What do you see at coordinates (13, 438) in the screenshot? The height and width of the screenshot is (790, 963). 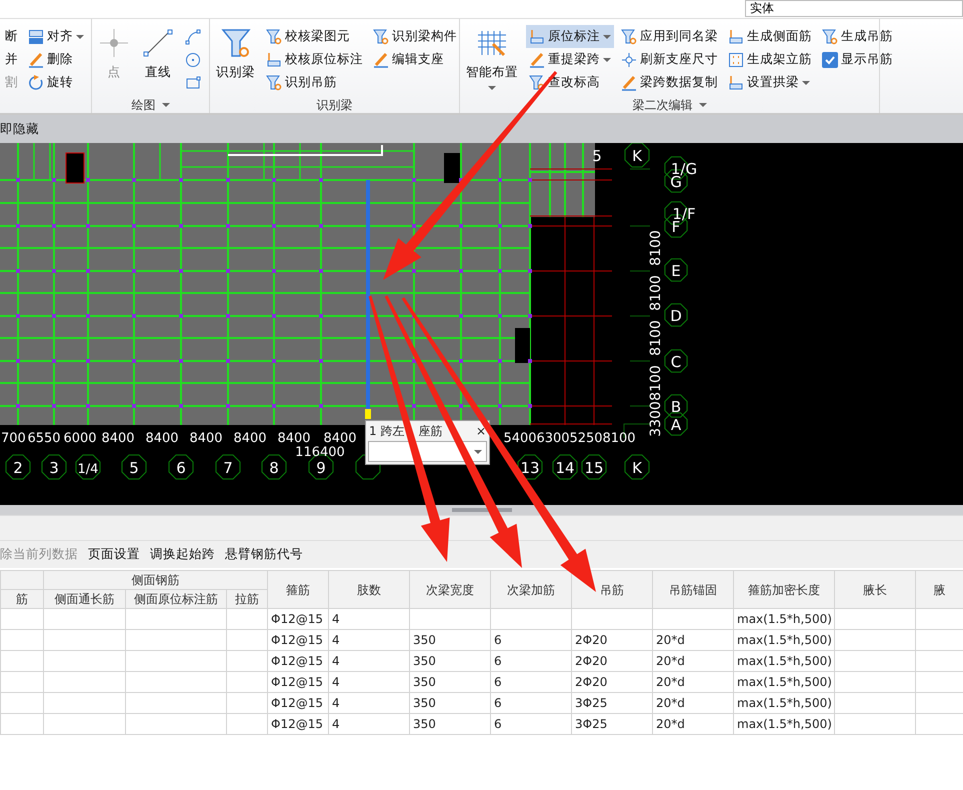 I see `dimension-label: 700` at bounding box center [13, 438].